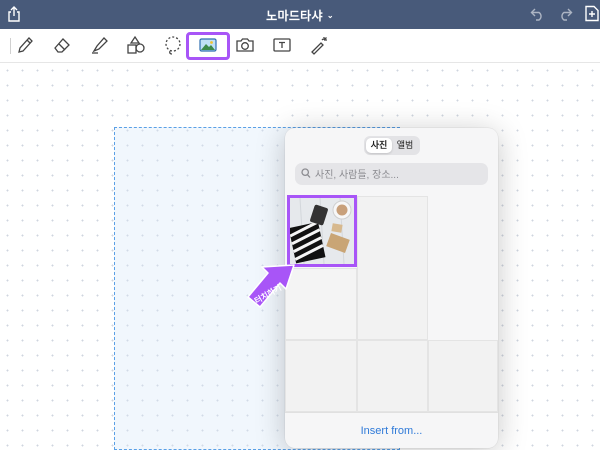 The image size is (600, 450). Describe the element at coordinates (25, 45) in the screenshot. I see `pen-icon` at that location.